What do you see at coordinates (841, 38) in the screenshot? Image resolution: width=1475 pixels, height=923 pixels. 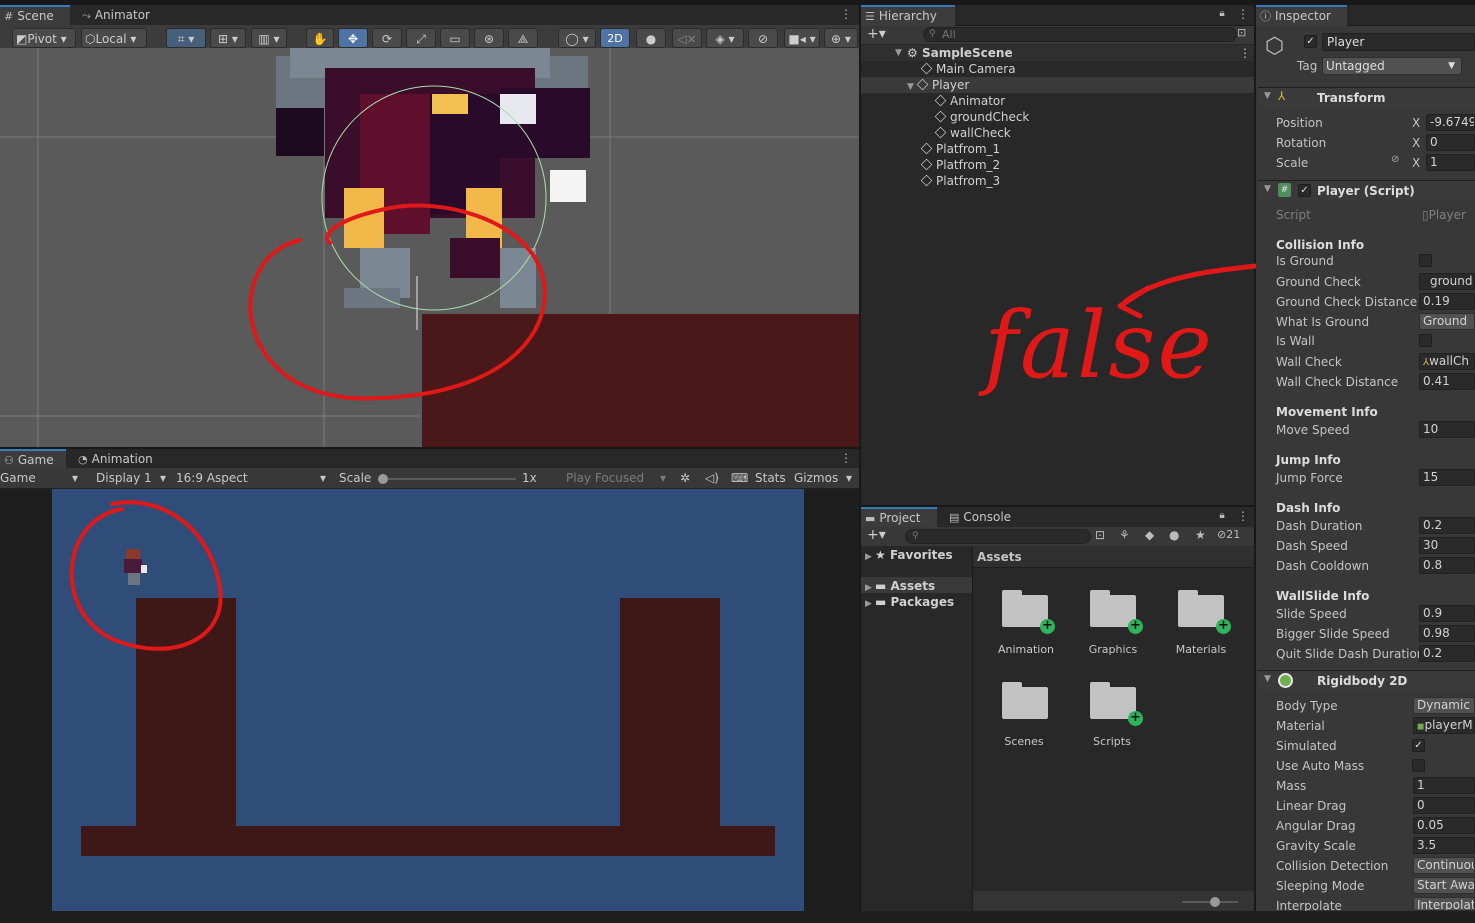 I see `gizmo-dropdown-icon: ⊕ ▾` at bounding box center [841, 38].